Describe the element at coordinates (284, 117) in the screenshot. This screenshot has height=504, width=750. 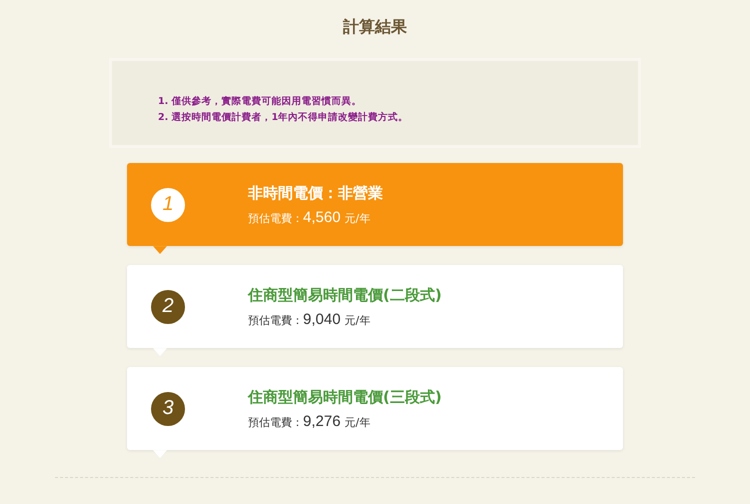
I see `note-text: 2. 選按時間電價計費者，1年內不得申請改變計費方式。` at that location.